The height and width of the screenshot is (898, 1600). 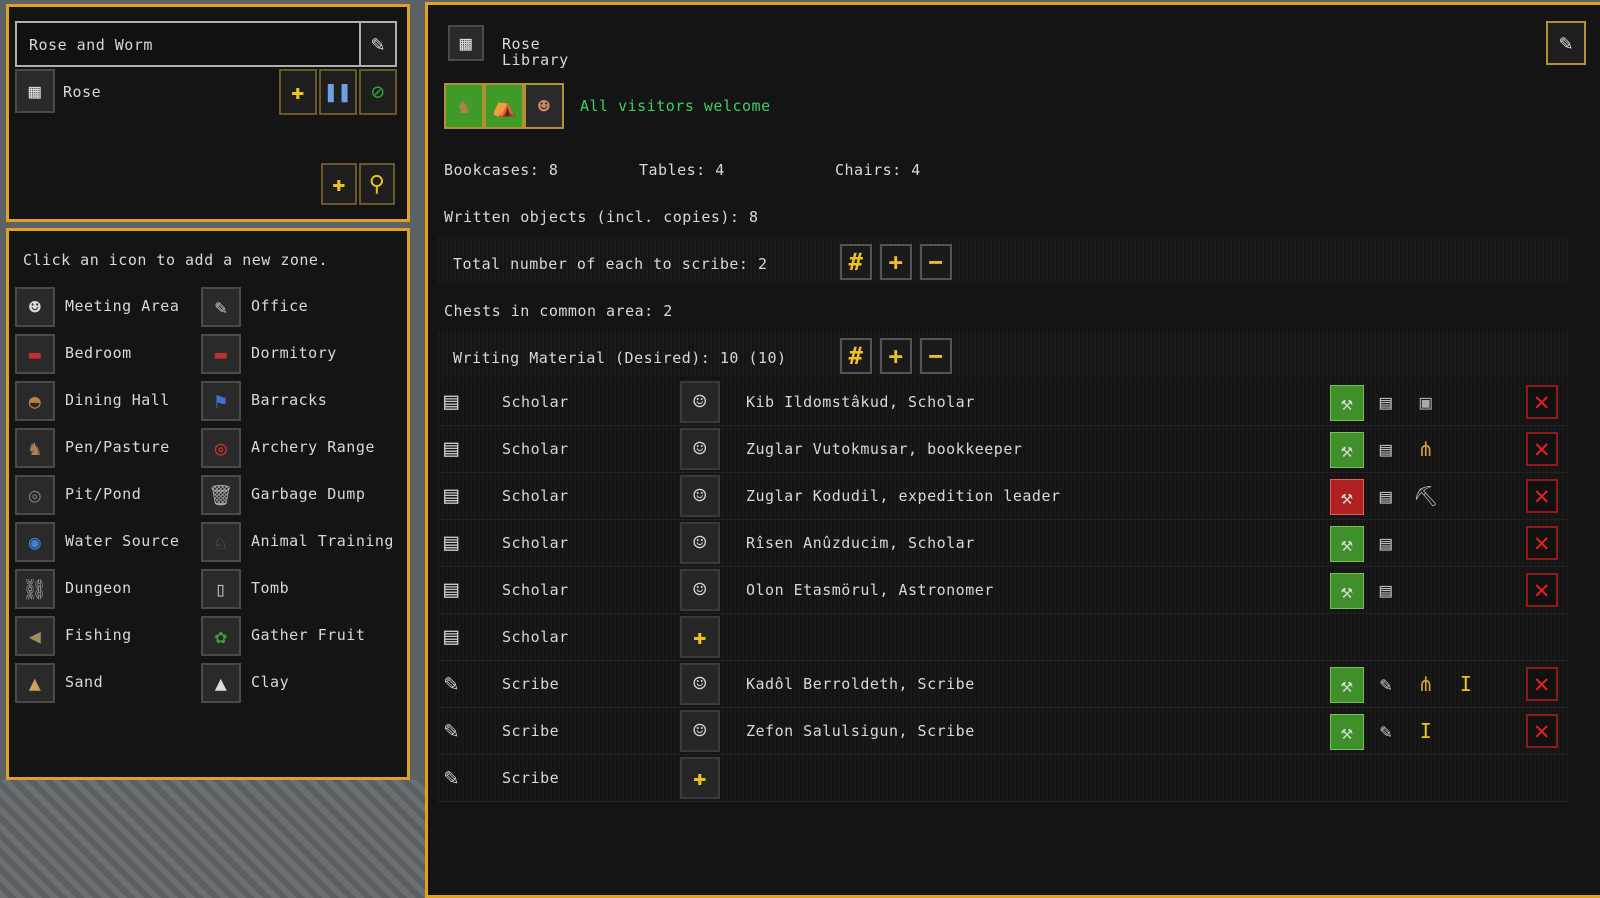 I want to click on access-residents-button: ⛺, so click(x=504, y=106).